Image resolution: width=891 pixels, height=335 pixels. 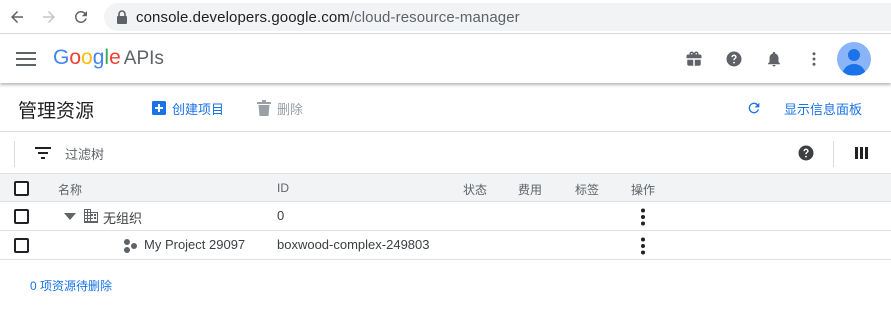 What do you see at coordinates (445, 245) in the screenshot?
I see `table-row: My Project 29097 boxwood-complex-249803` at bounding box center [445, 245].